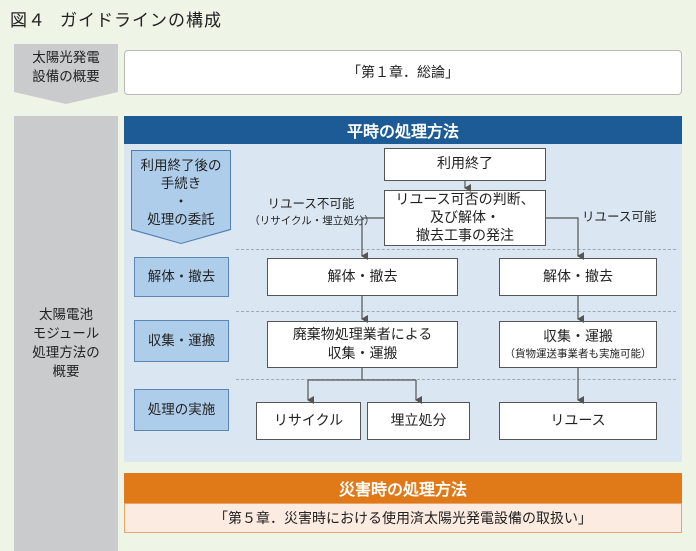 The width and height of the screenshot is (696, 551). Describe the element at coordinates (372, 238) in the screenshot. I see `arrow-not-reusable` at that location.